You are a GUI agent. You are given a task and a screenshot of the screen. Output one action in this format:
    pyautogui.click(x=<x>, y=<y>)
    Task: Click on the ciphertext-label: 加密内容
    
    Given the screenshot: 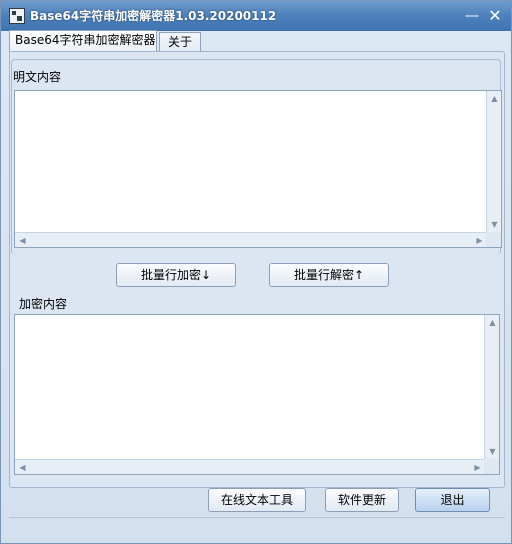 What is the action you would take?
    pyautogui.click(x=43, y=304)
    